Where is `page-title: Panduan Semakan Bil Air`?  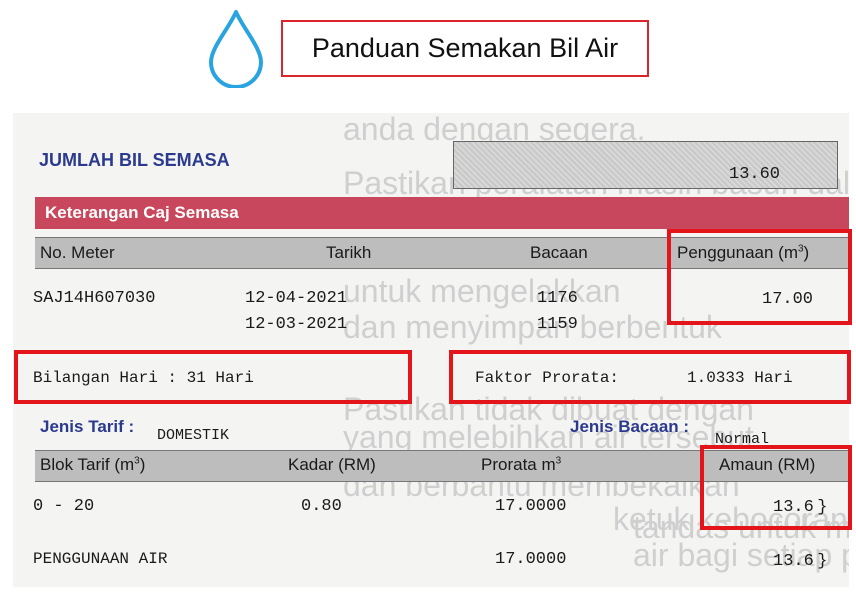
page-title: Panduan Semakan Bil Air is located at coordinates (465, 48).